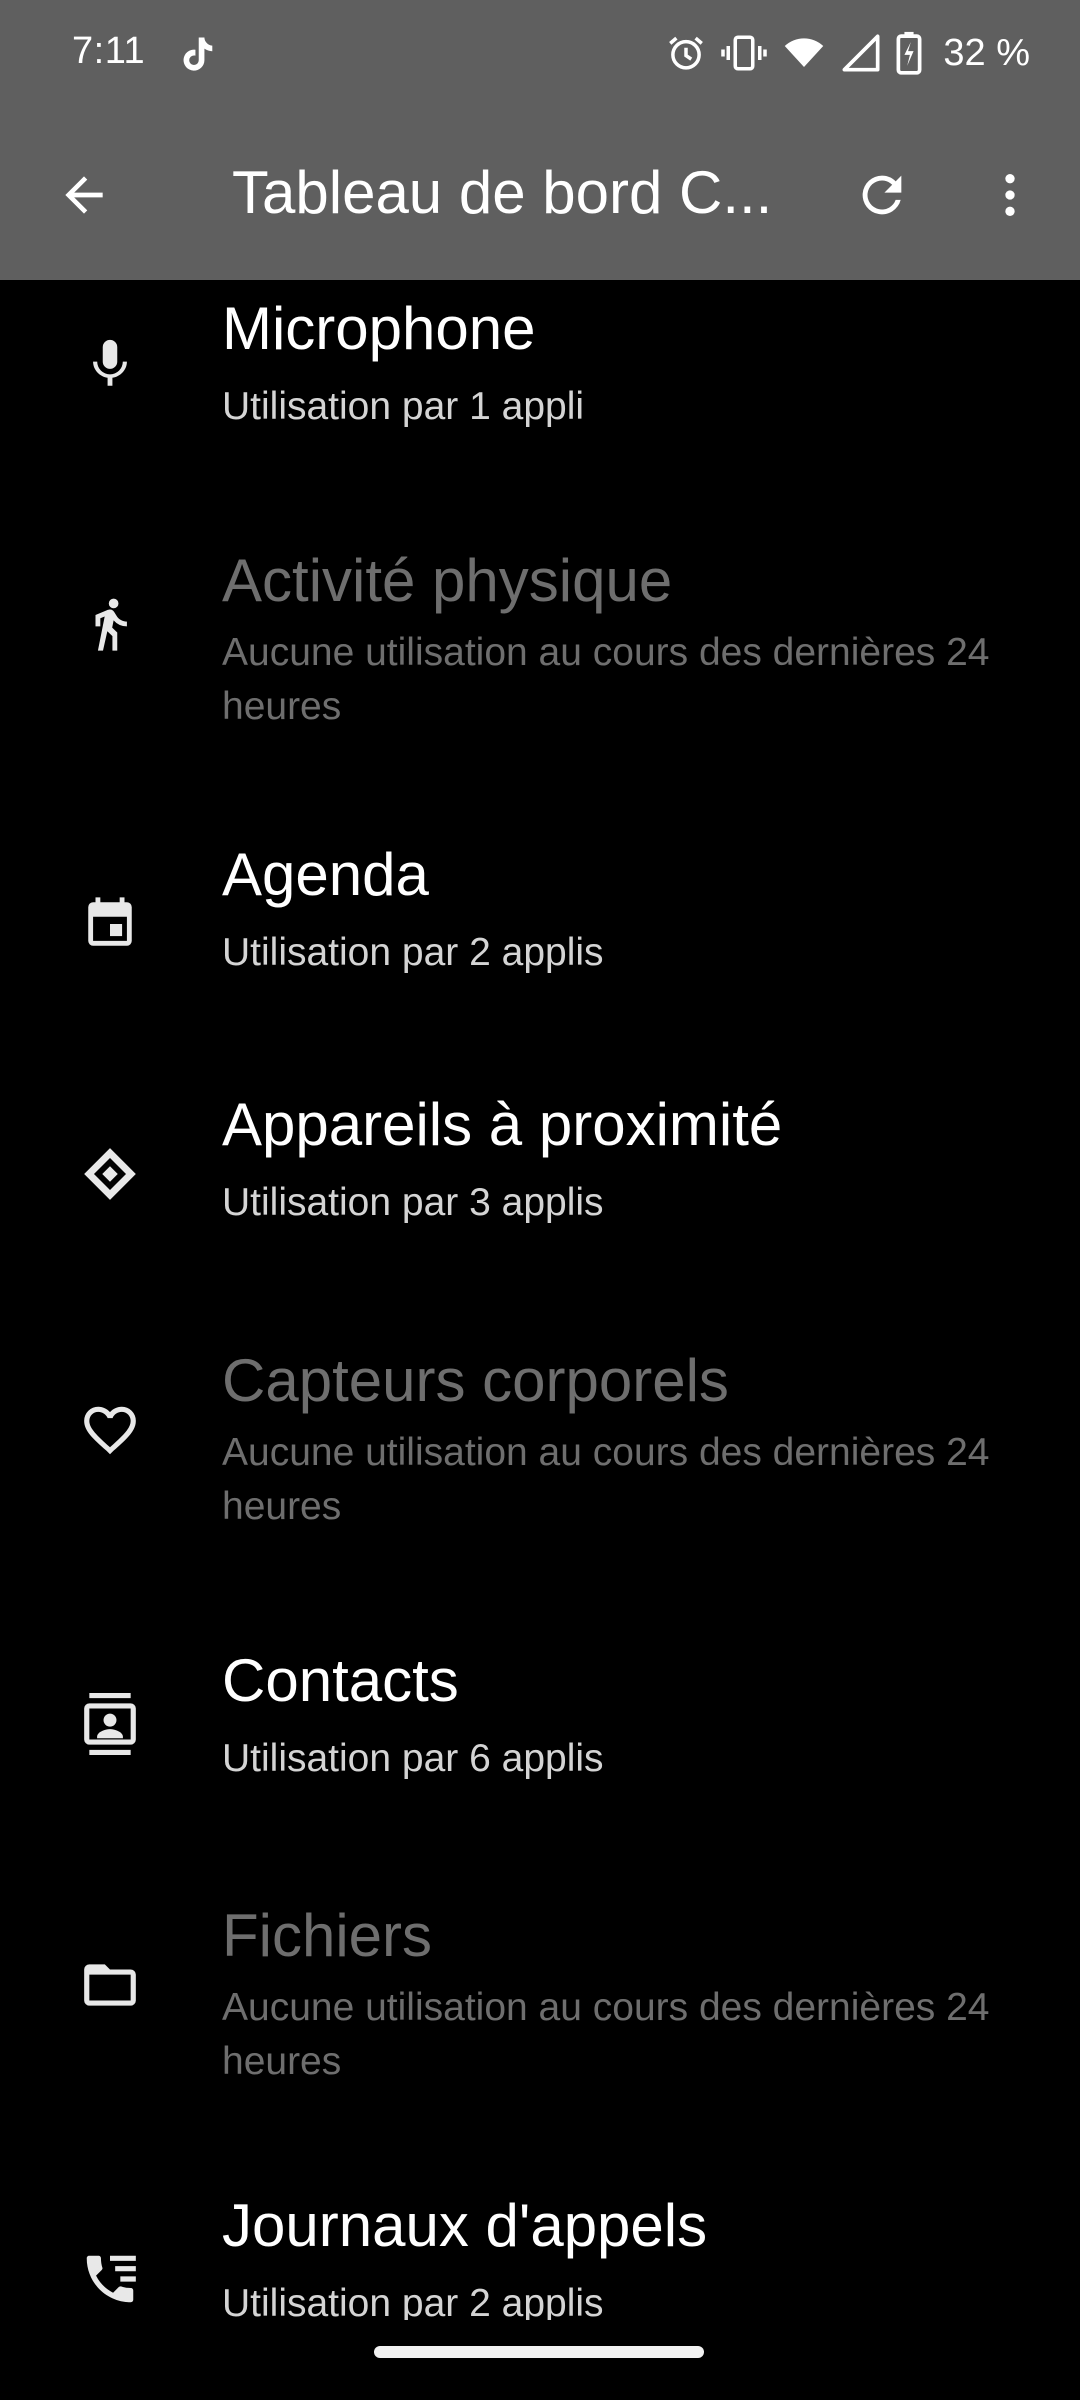  I want to click on call-log-icon, so click(110, 2279).